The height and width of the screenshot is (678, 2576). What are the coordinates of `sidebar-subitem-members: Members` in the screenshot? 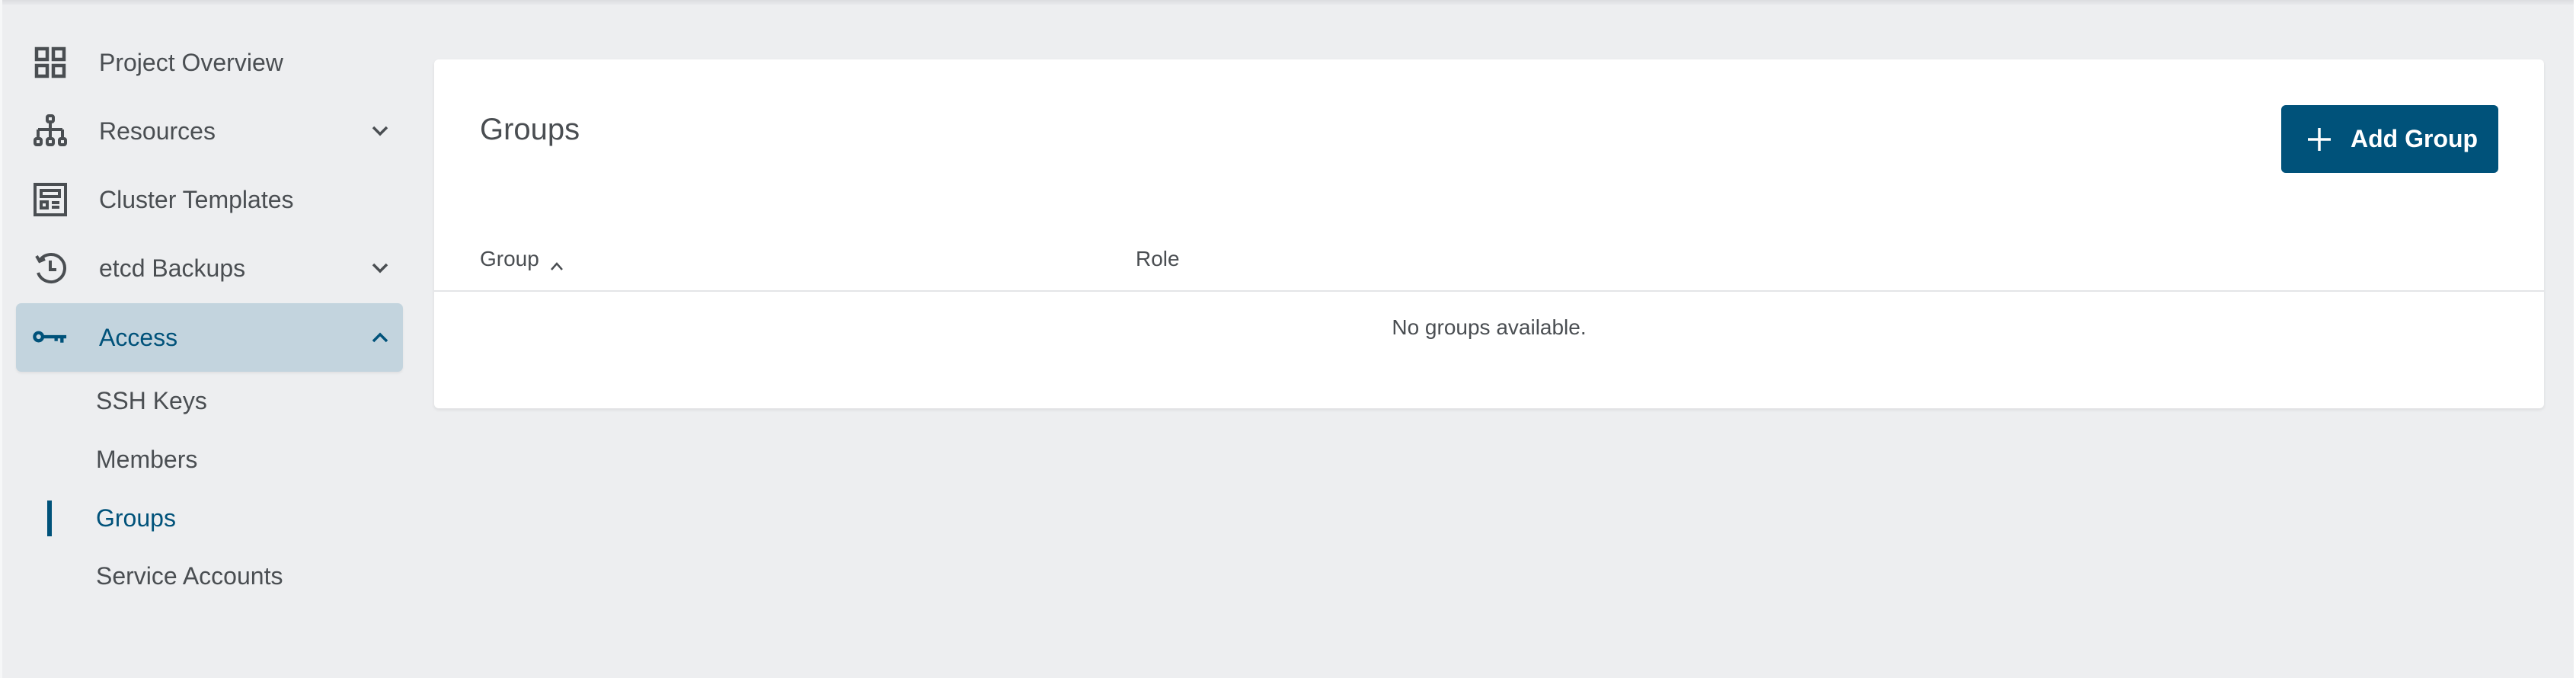 It's located at (146, 459).